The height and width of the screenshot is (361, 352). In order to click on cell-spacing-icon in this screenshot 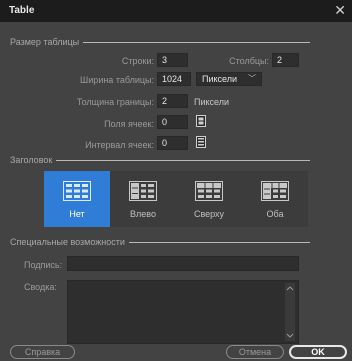, I will do `click(201, 142)`.